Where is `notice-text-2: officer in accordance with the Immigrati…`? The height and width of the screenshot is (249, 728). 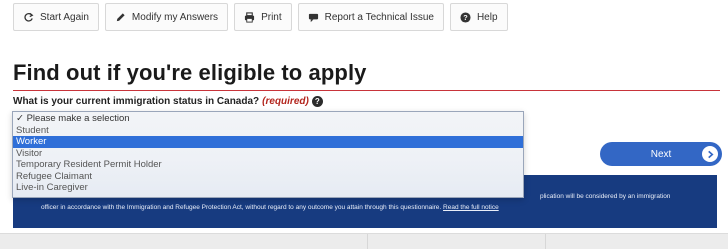 notice-text-2: officer in accordance with the Immigrati… is located at coordinates (270, 207).